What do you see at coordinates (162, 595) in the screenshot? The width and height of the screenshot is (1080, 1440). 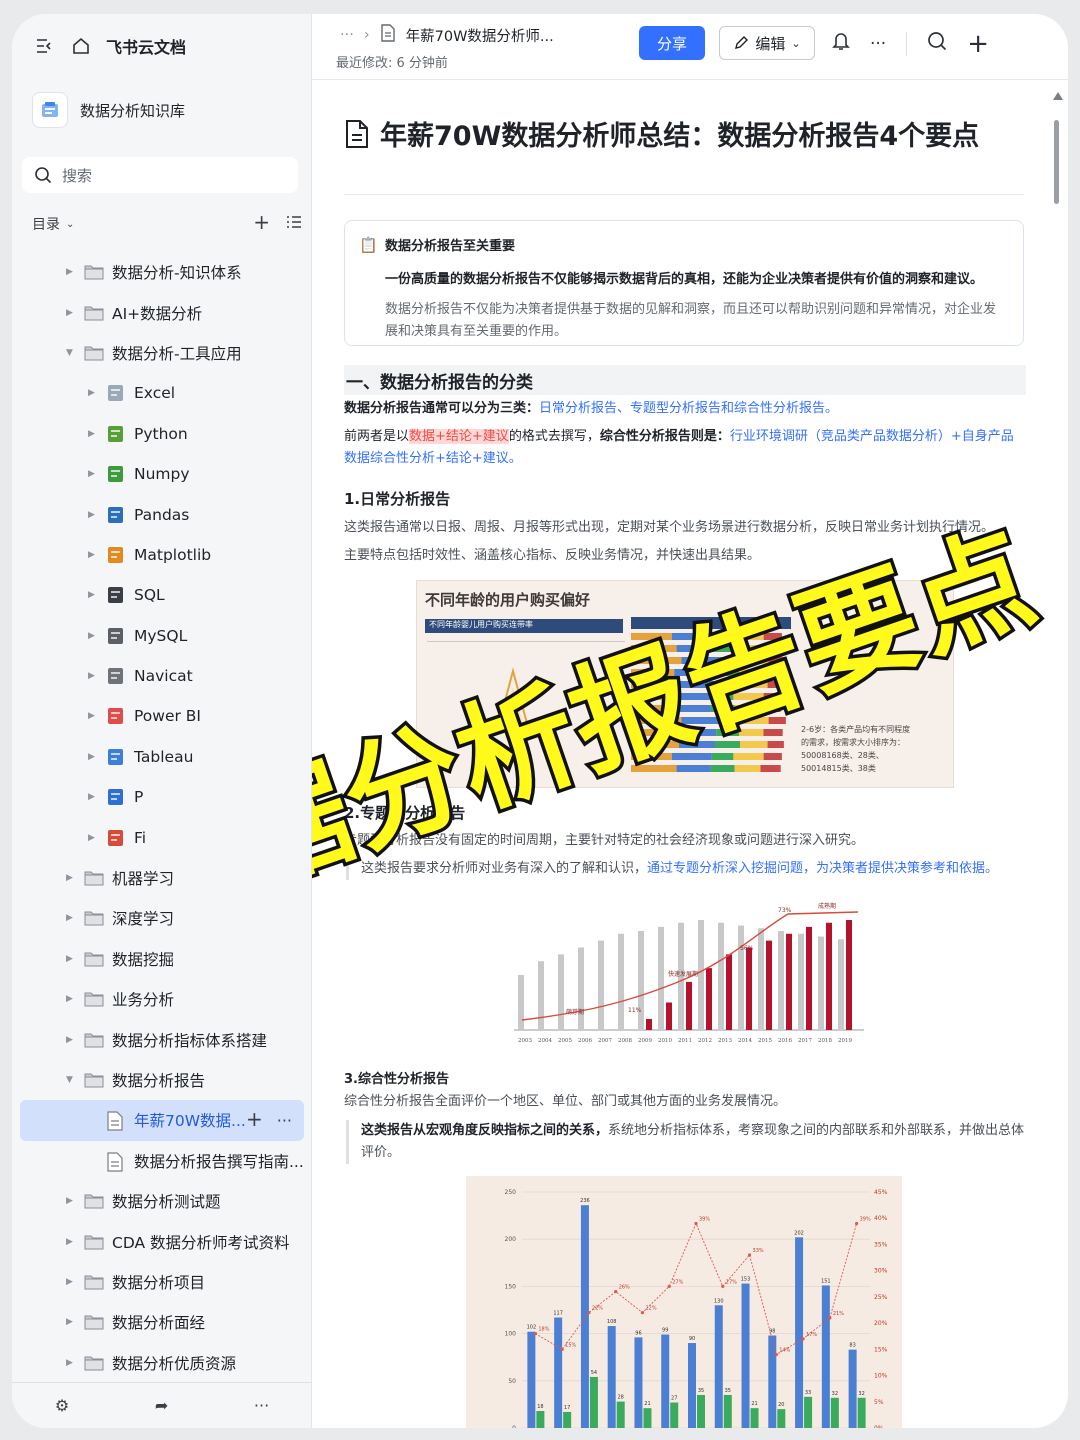 I see `sidebar-item: ▶ SQL` at bounding box center [162, 595].